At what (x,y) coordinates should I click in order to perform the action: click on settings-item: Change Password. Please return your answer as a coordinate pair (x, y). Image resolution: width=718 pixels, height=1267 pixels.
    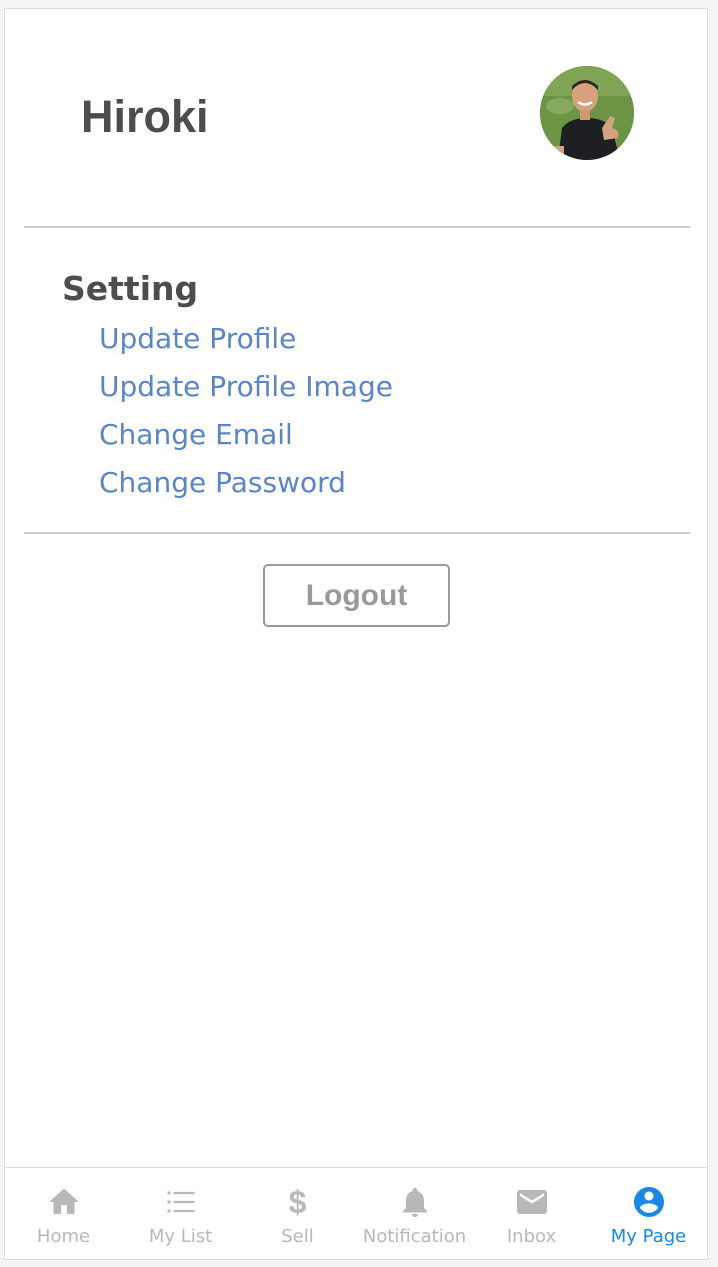
    Looking at the image, I should click on (246, 483).